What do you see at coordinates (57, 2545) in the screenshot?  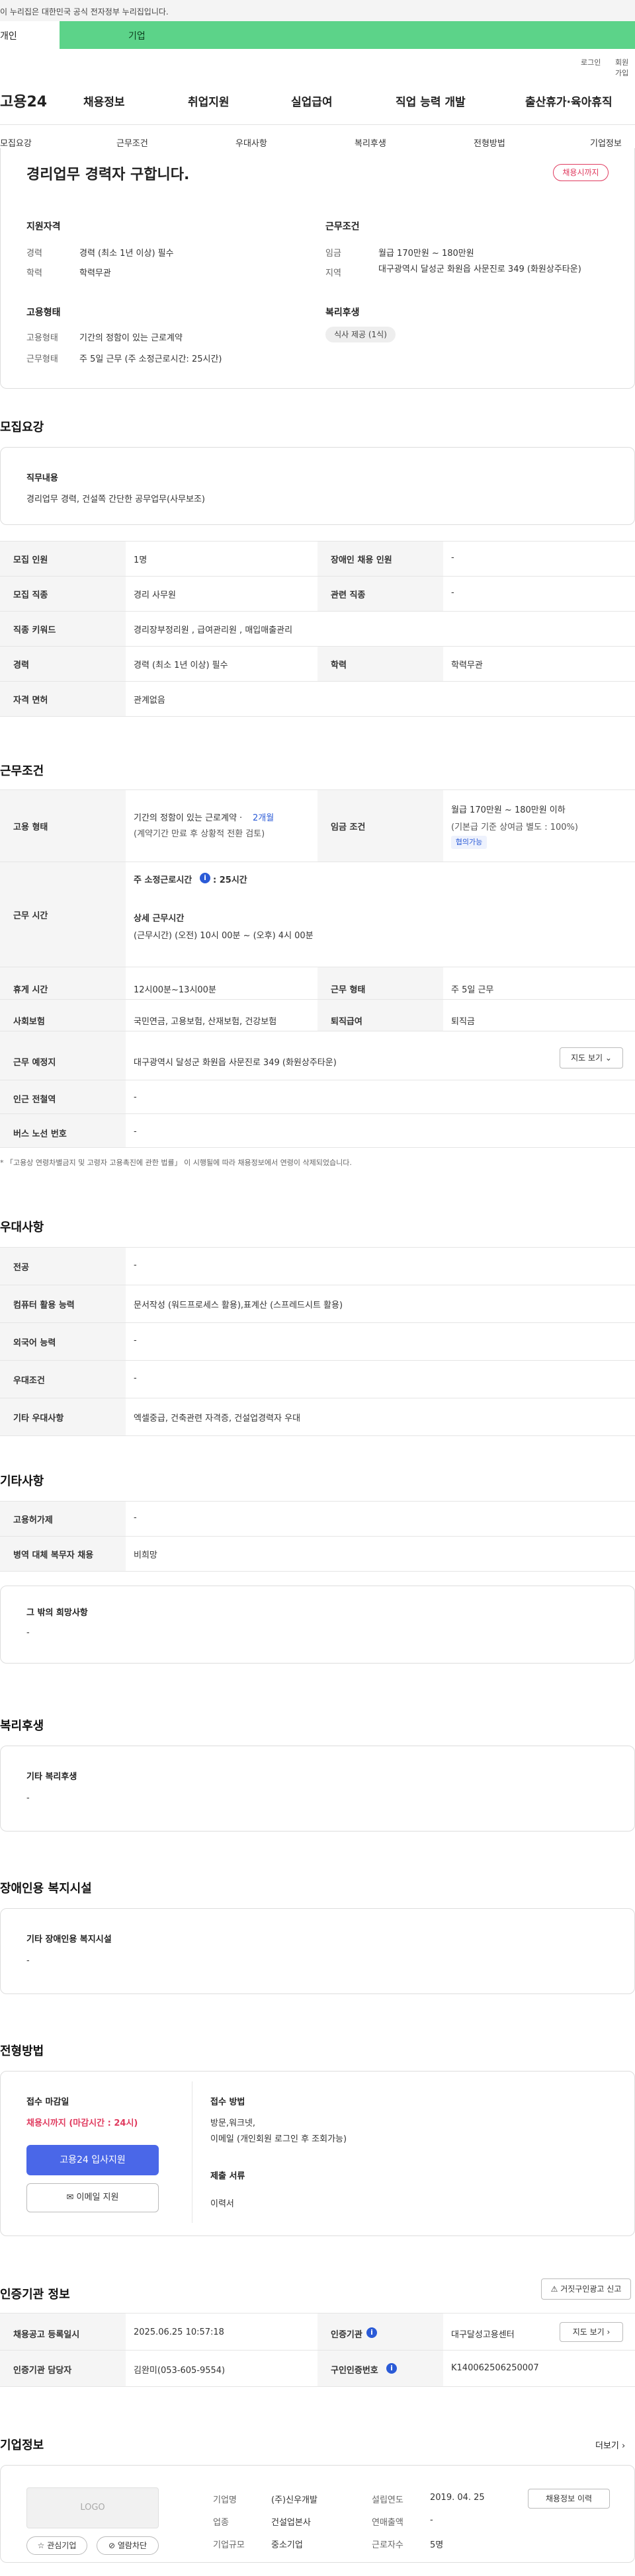 I see `fav-button: ☆ 관심기업` at bounding box center [57, 2545].